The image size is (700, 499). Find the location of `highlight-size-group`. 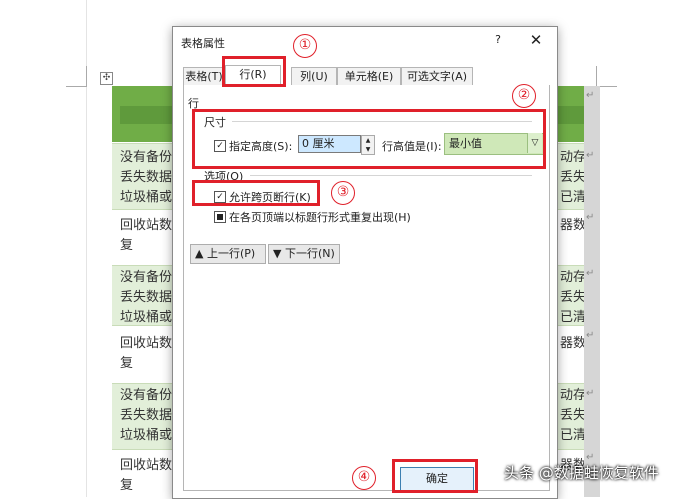

highlight-size-group is located at coordinates (369, 139).